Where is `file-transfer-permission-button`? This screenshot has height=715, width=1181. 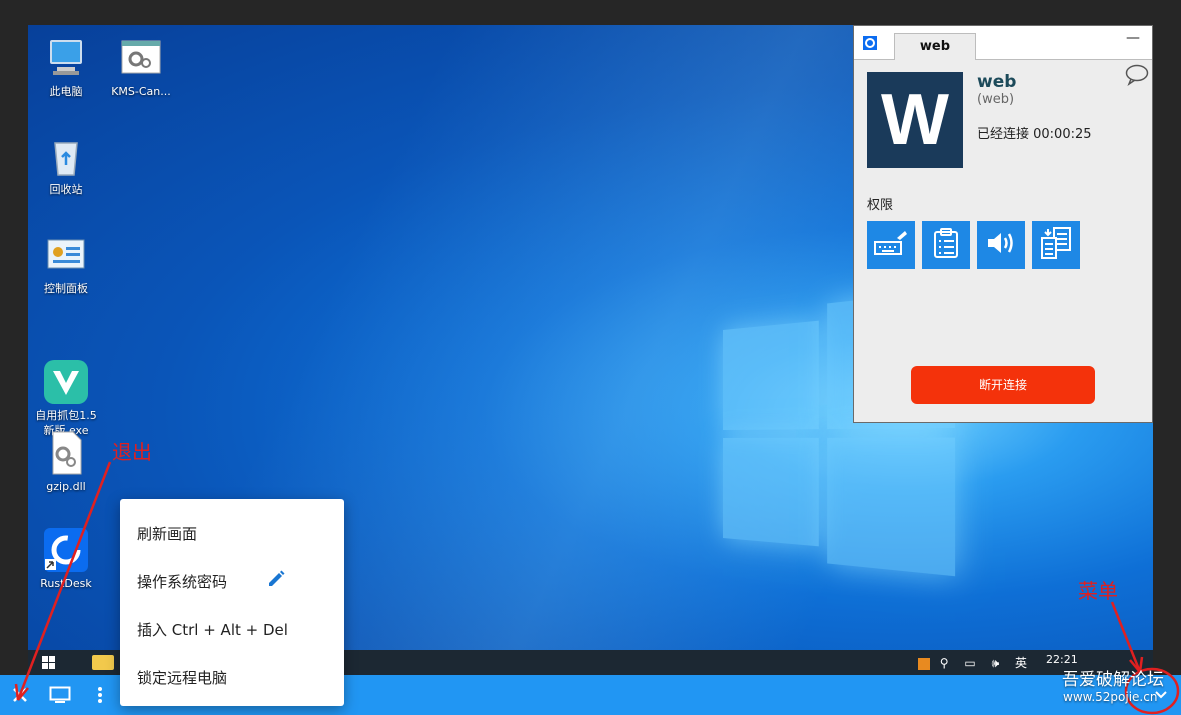 file-transfer-permission-button is located at coordinates (1056, 245).